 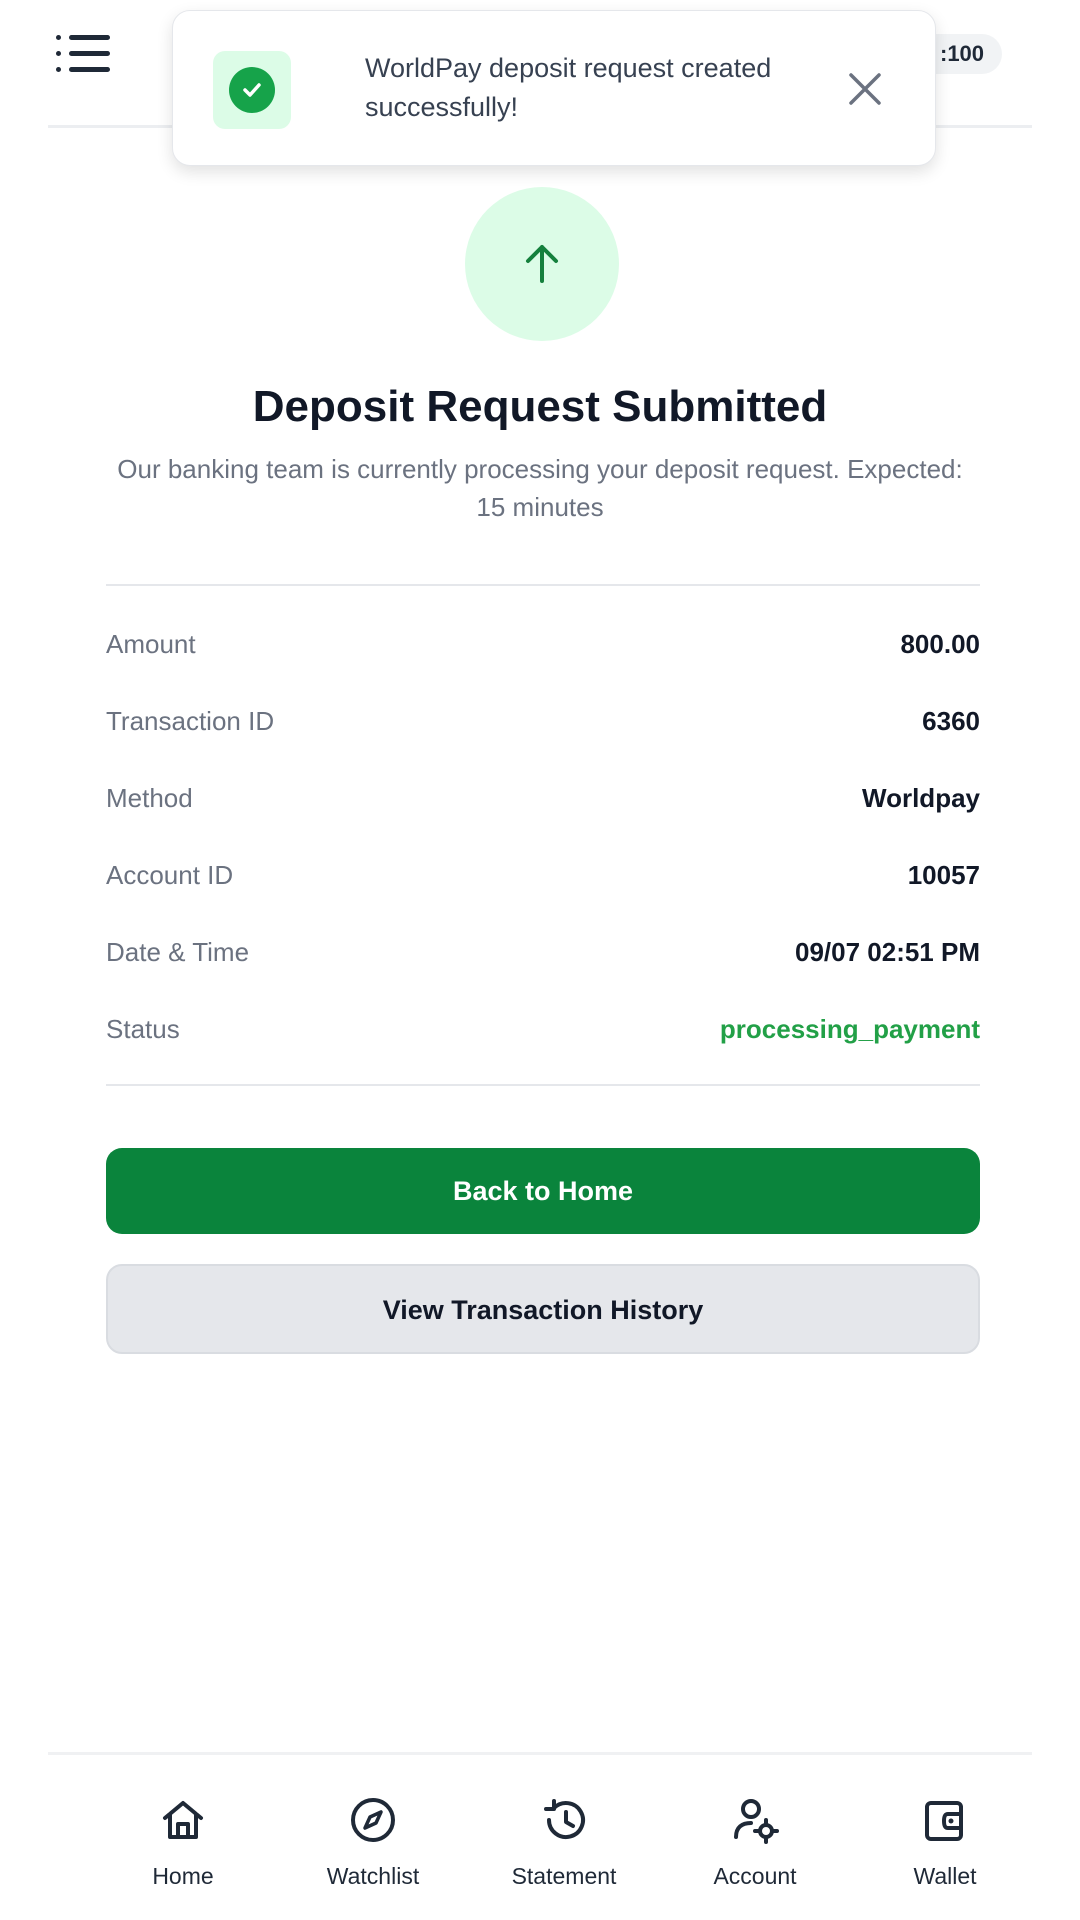 I want to click on toast-icon-container, so click(x=252, y=90).